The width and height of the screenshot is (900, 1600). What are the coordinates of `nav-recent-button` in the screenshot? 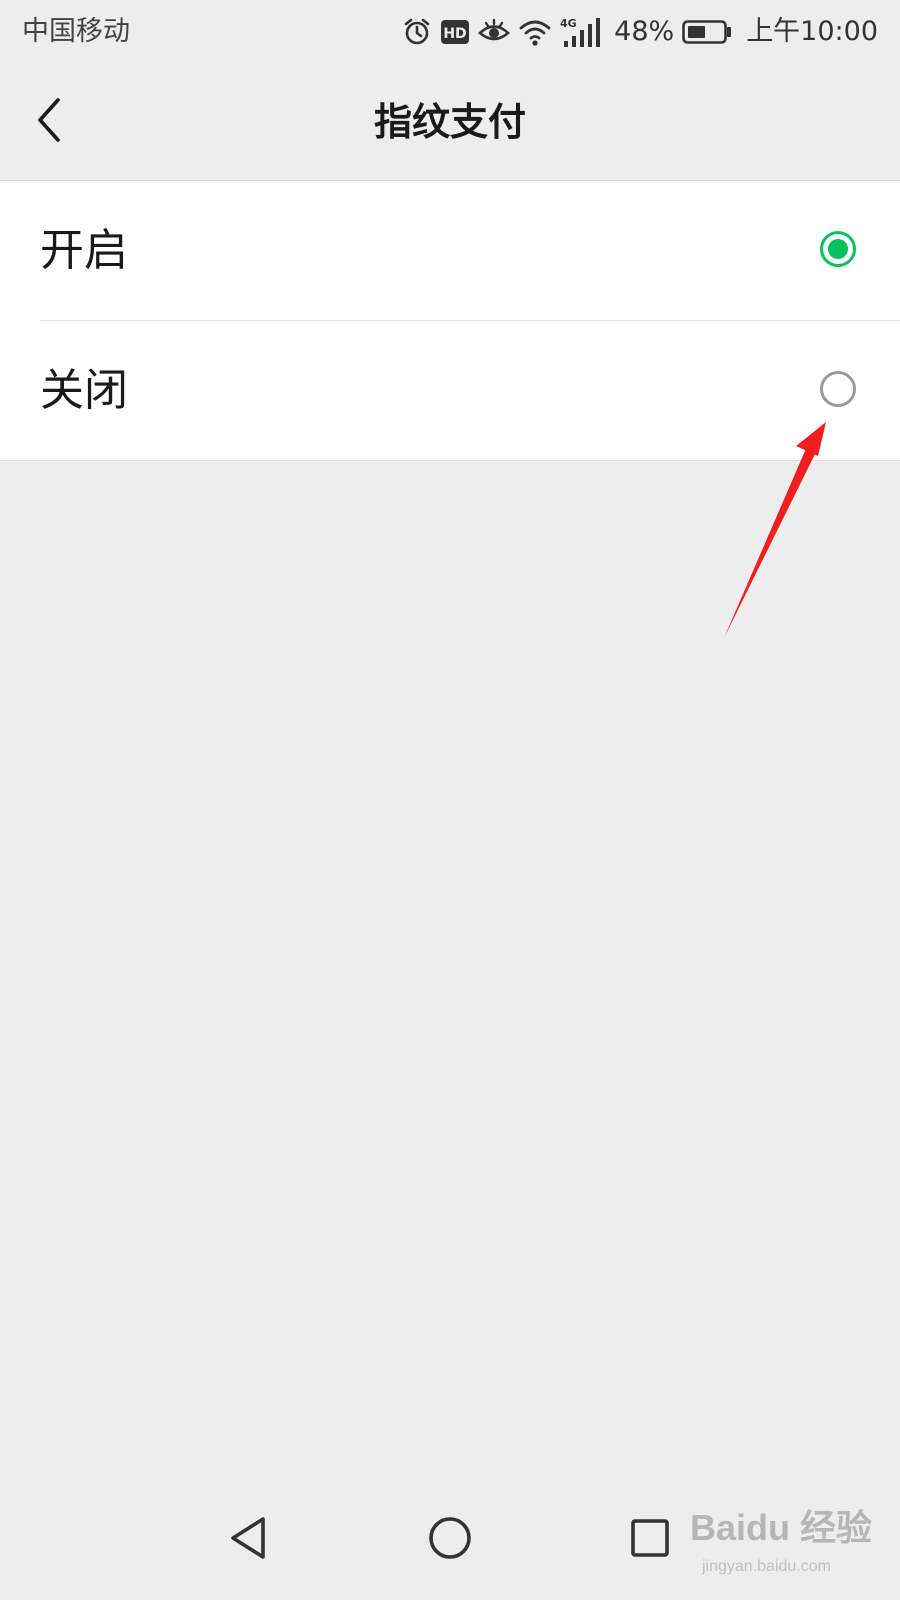 It's located at (650, 1540).